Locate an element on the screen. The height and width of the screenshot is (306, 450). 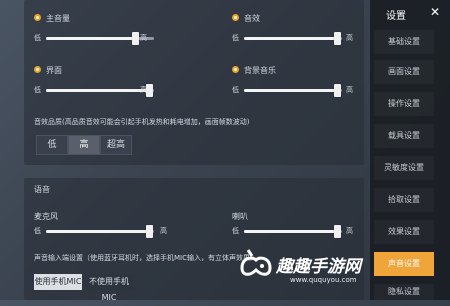
bgm-fill is located at coordinates (291, 90).